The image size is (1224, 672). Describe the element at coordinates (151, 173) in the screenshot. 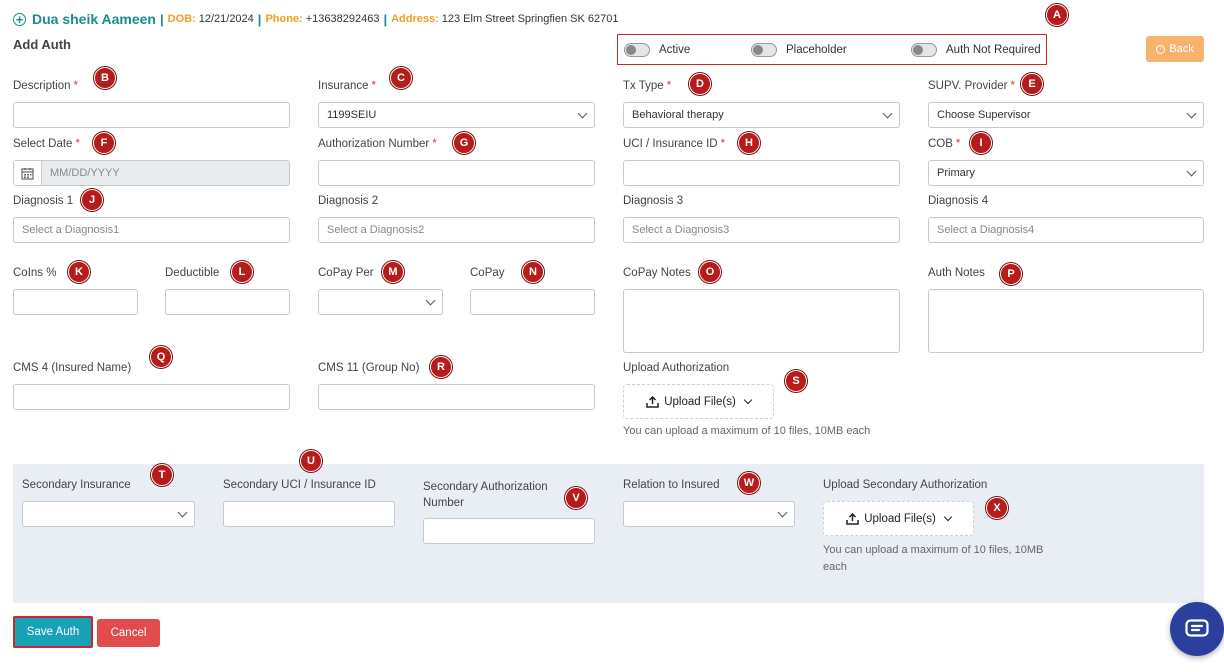

I see `select-date-input: MM/DD/YYYY` at that location.